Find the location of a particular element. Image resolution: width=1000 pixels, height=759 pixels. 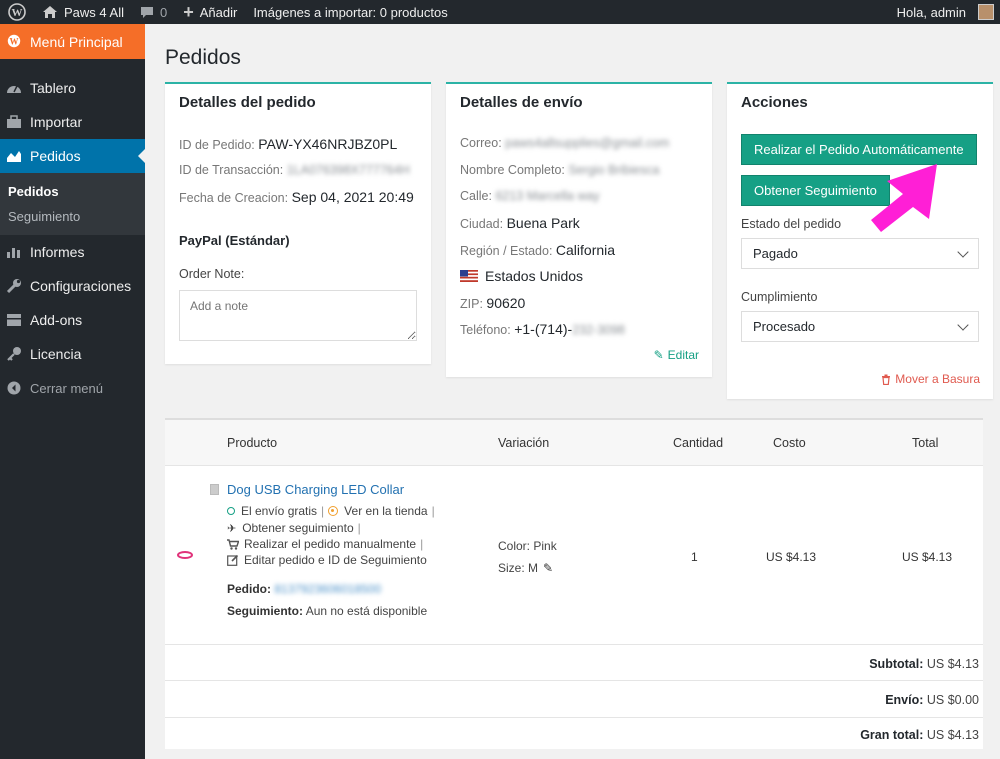

city: Buena Park is located at coordinates (543, 223).